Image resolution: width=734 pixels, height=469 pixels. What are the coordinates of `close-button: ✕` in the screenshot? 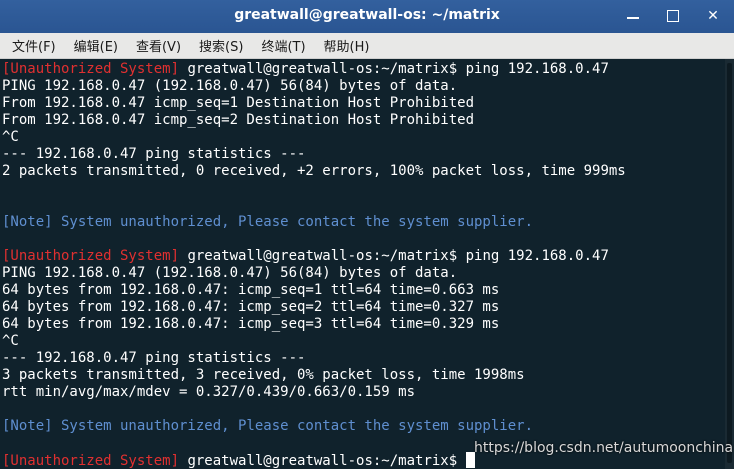 It's located at (713, 16).